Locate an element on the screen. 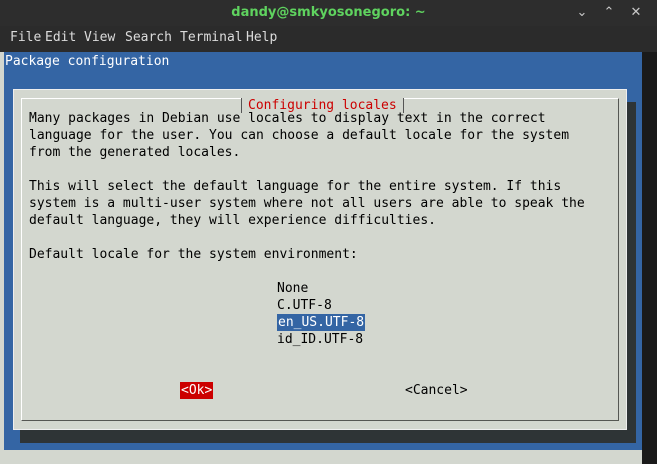 The height and width of the screenshot is (464, 657). chevron-up-icon: ⌃ is located at coordinates (609, 13).